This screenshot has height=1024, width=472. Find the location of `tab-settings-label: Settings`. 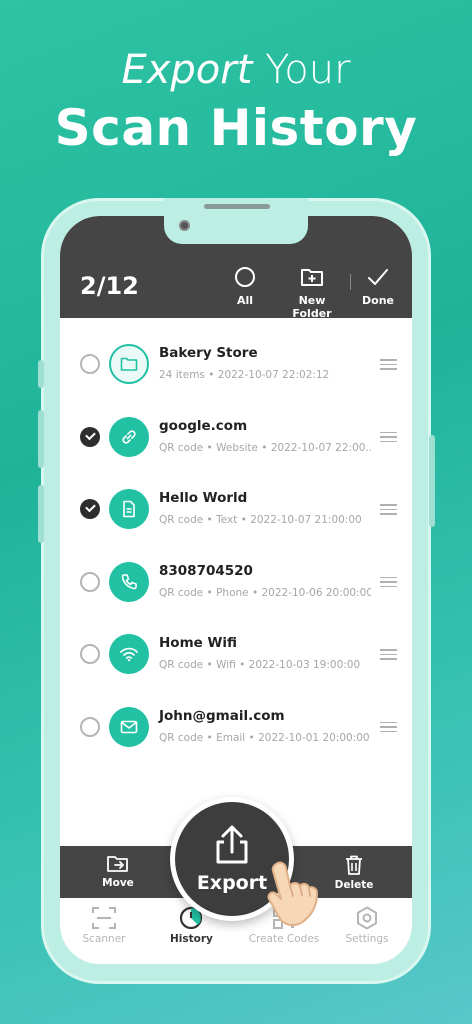

tab-settings-label: Settings is located at coordinates (367, 939).